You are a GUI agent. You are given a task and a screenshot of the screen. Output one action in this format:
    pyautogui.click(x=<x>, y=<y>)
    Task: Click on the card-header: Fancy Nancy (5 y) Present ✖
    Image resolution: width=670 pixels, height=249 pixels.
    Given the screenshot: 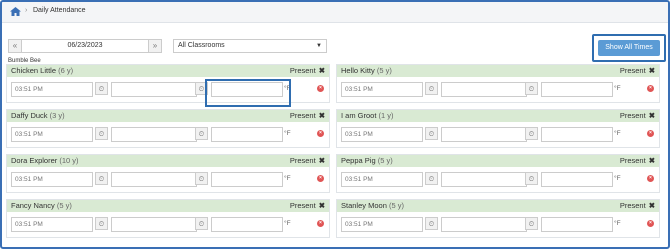 What is the action you would take?
    pyautogui.click(x=168, y=206)
    